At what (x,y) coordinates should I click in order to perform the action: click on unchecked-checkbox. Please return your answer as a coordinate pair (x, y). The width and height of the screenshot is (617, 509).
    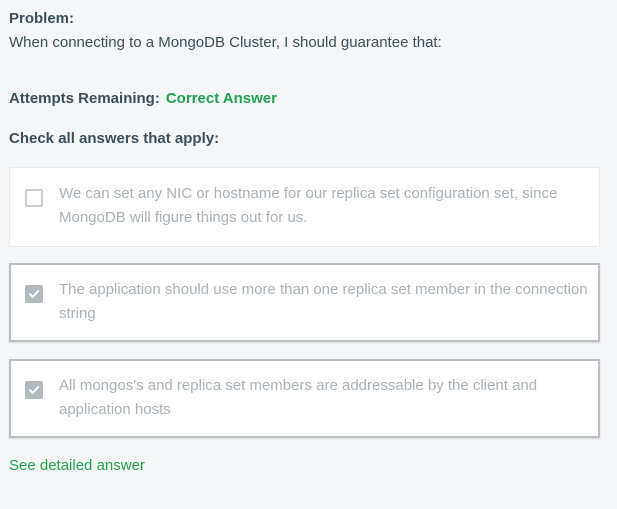
    Looking at the image, I should click on (34, 198).